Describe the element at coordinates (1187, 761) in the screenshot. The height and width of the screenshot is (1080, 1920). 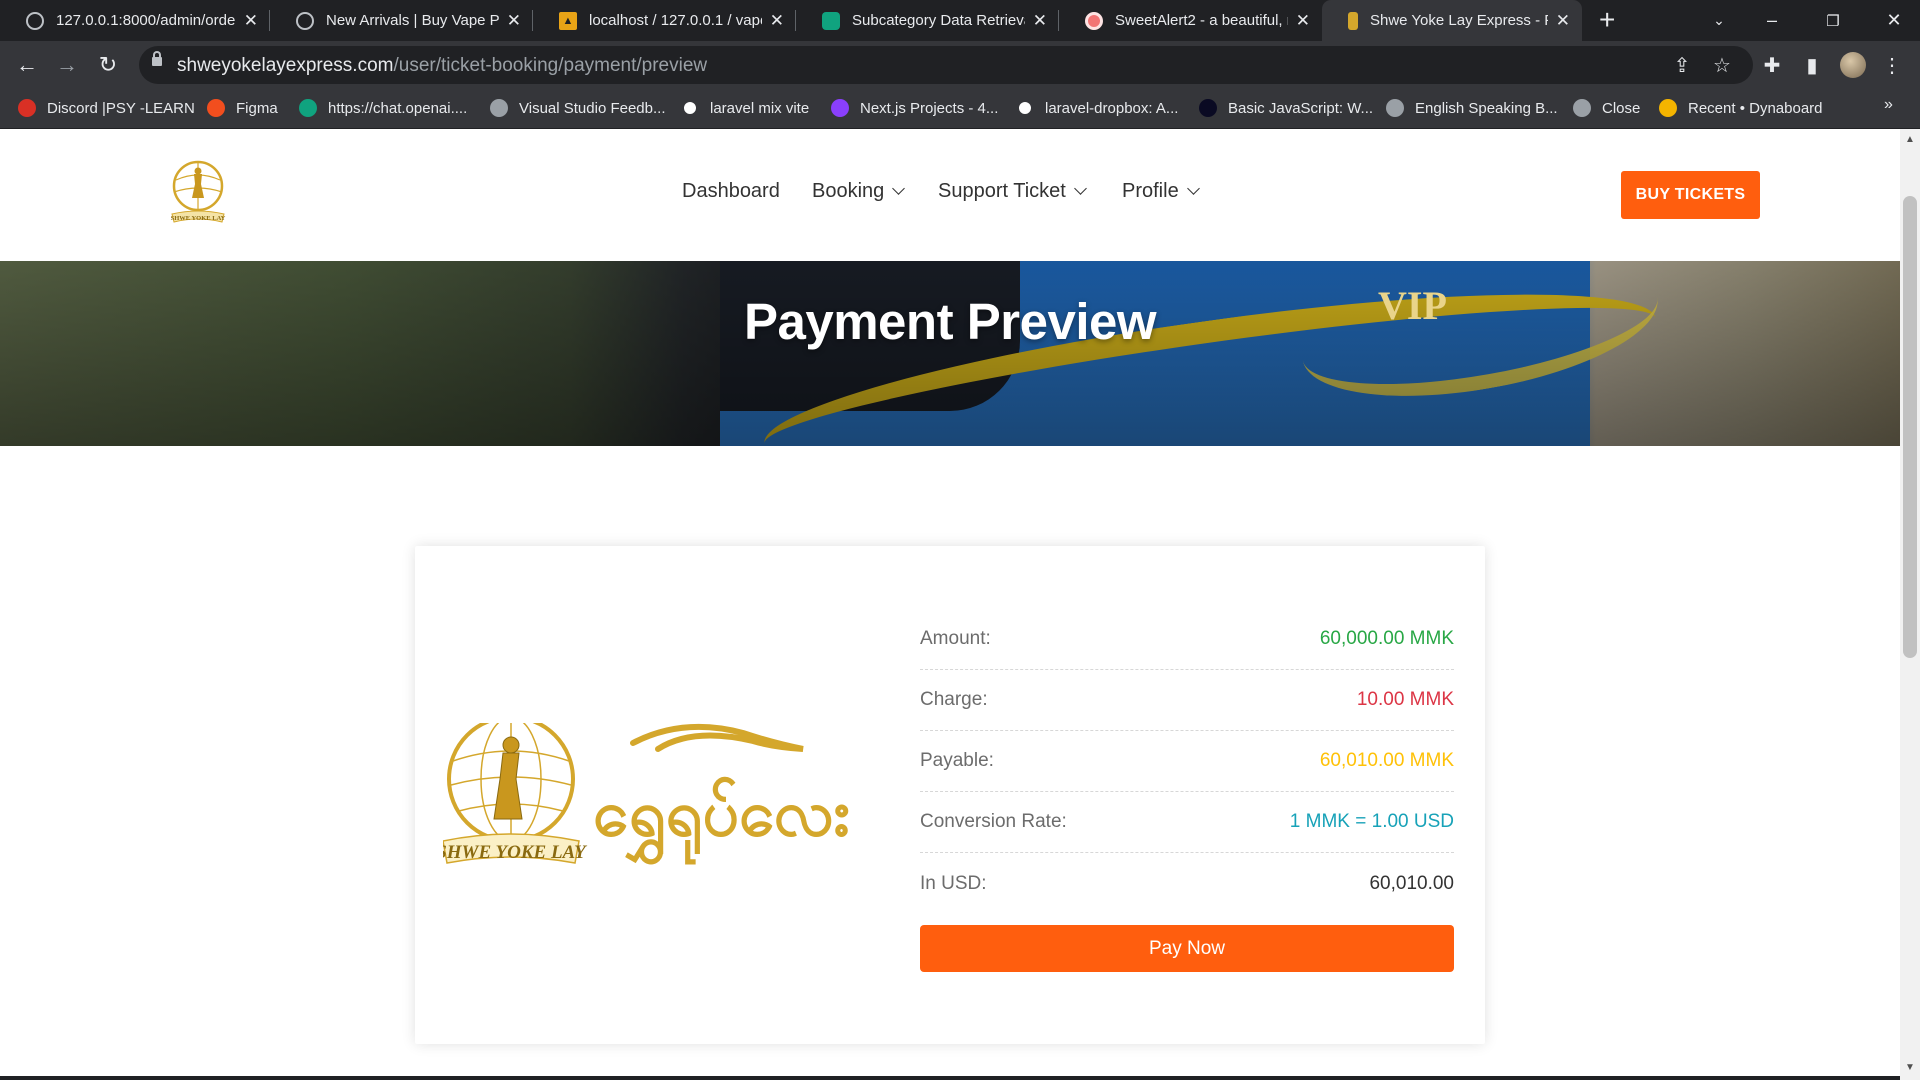
I see `payment-row: Payable: 60,010.00 MMK` at that location.